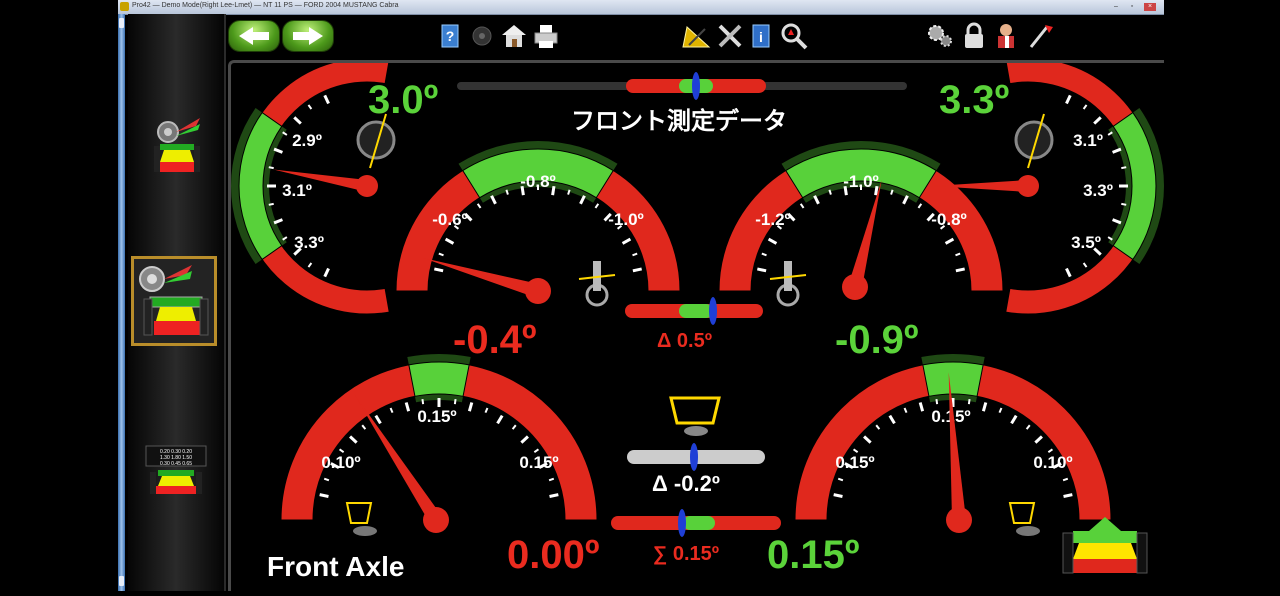 This screenshot has height=596, width=1280. Describe the element at coordinates (959, 520) in the screenshot. I see `right-toe-needle-hub` at that location.